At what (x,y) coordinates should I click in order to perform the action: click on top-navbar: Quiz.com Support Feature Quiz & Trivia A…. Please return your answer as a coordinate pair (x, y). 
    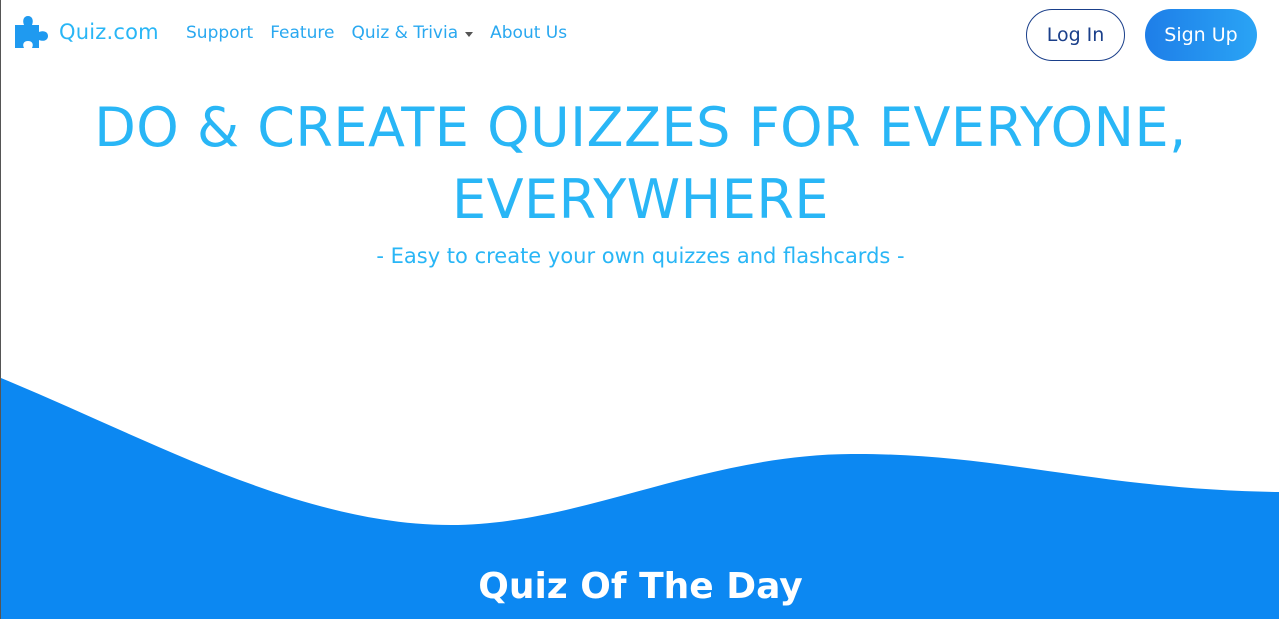
    Looking at the image, I should click on (640, 35).